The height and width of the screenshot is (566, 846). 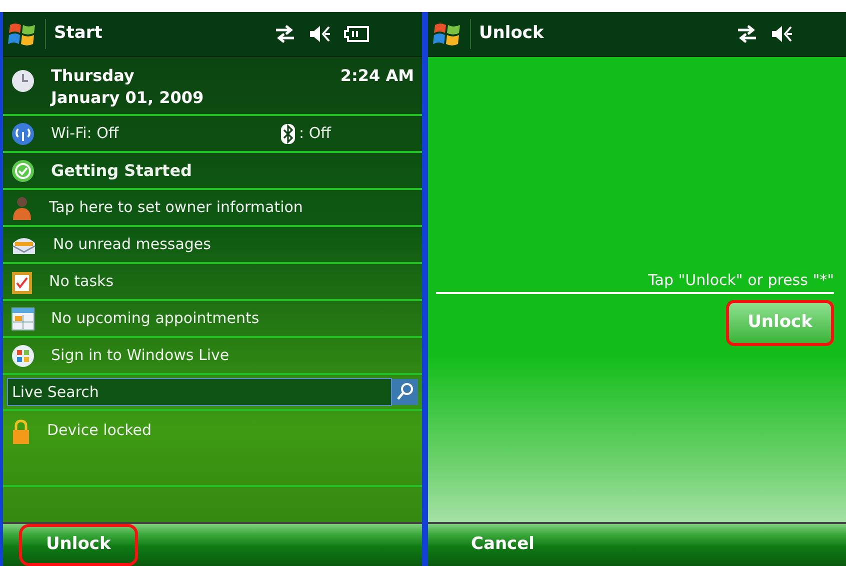 I want to click on bluetooth-status: : Off, so click(x=315, y=133).